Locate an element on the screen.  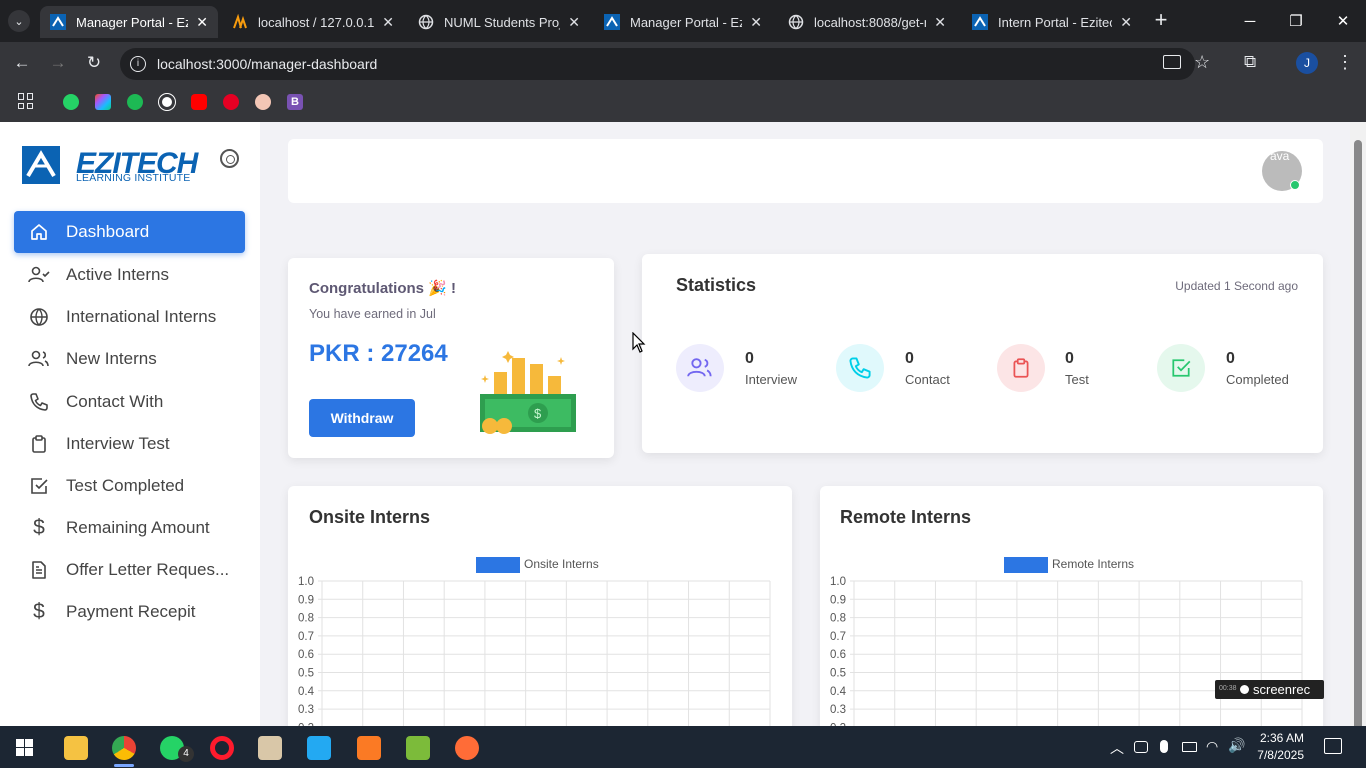
sidebar-item-international-interns: International Interns is located at coordinates (129, 317).